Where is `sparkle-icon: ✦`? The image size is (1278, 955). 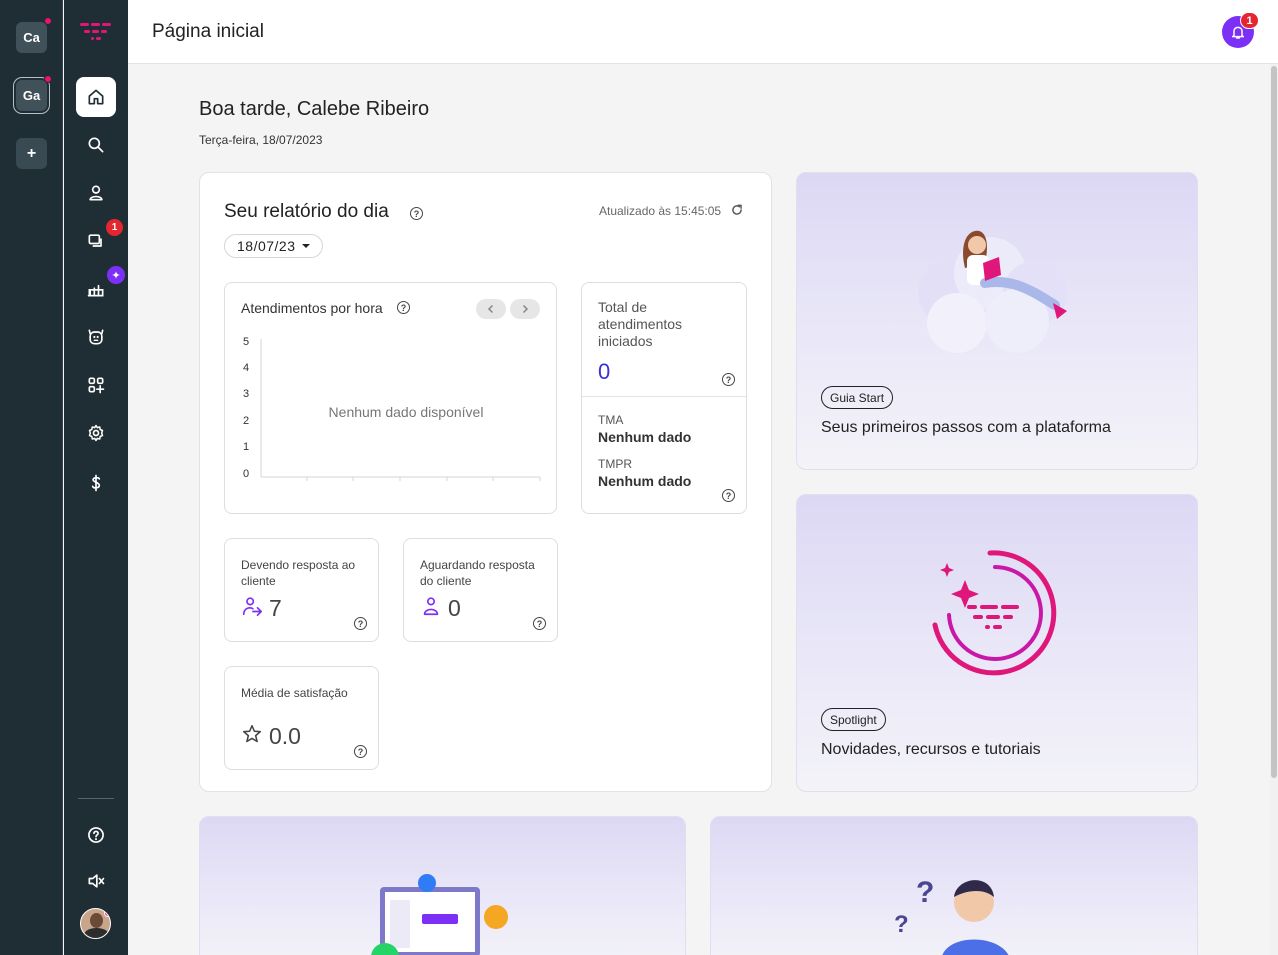
sparkle-icon: ✦ is located at coordinates (116, 275).